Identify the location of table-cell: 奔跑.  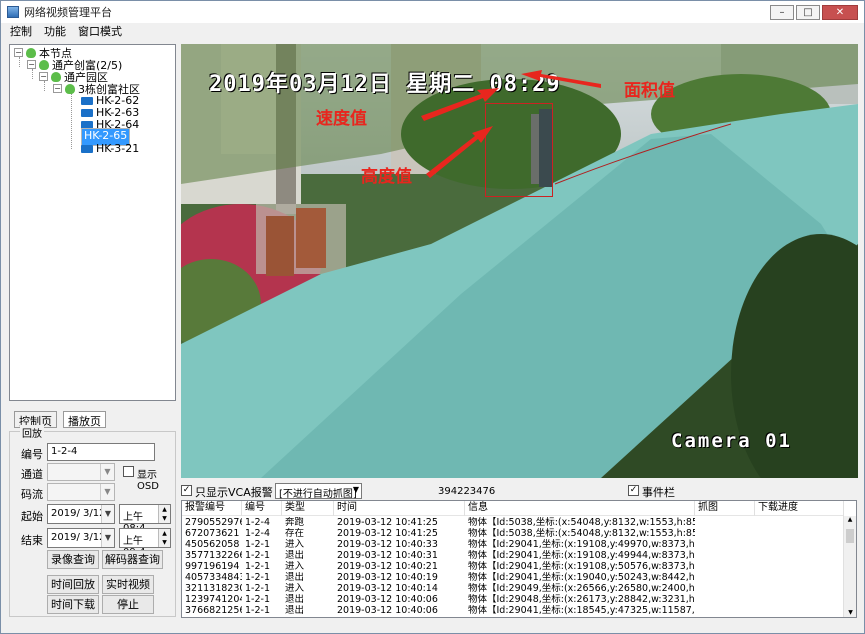
(295, 522).